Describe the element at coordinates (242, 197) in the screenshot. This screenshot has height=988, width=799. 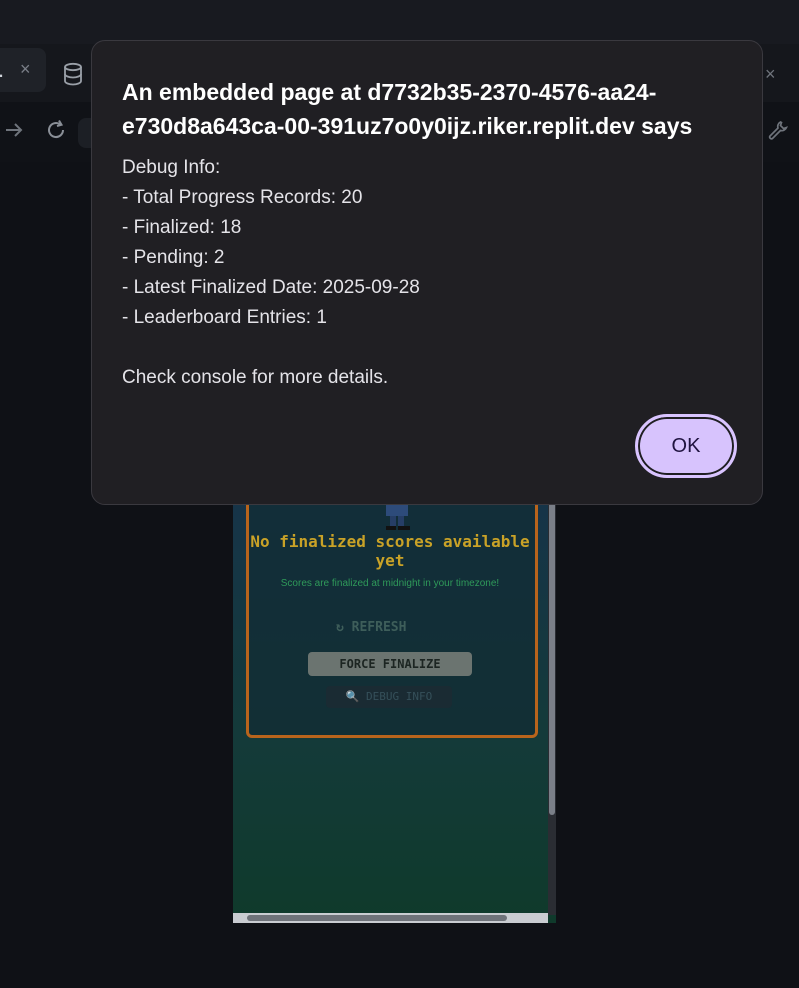
I see `dialog-message-line: - Total Progress Records: 20` at that location.